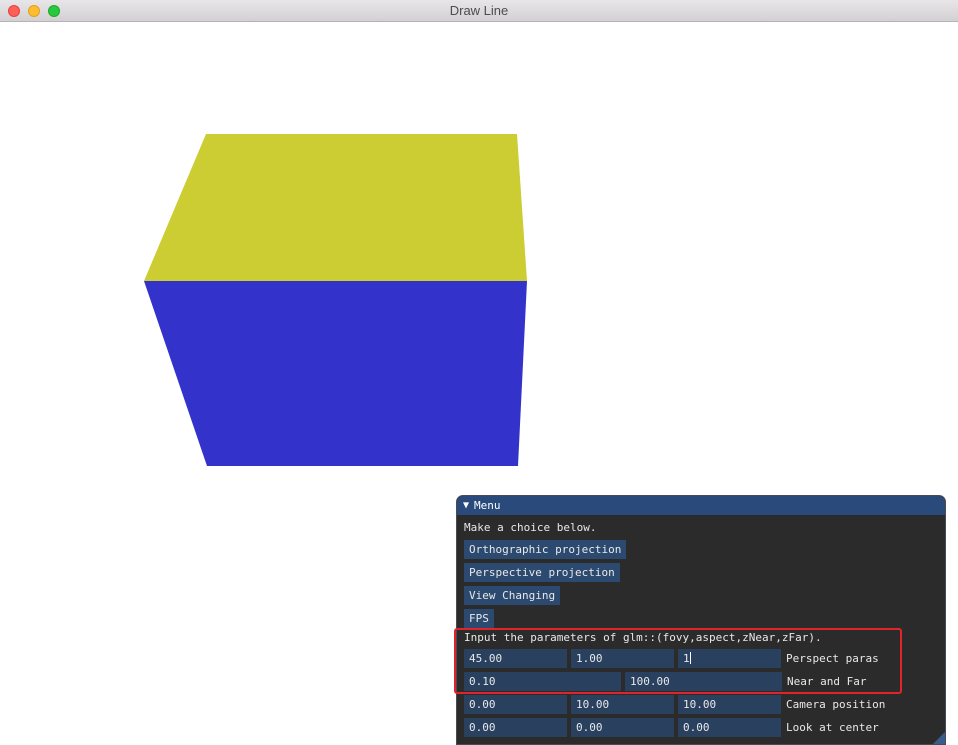 This screenshot has width=958, height=745. Describe the element at coordinates (686, 658) in the screenshot. I see `znear-input-value: 1` at that location.